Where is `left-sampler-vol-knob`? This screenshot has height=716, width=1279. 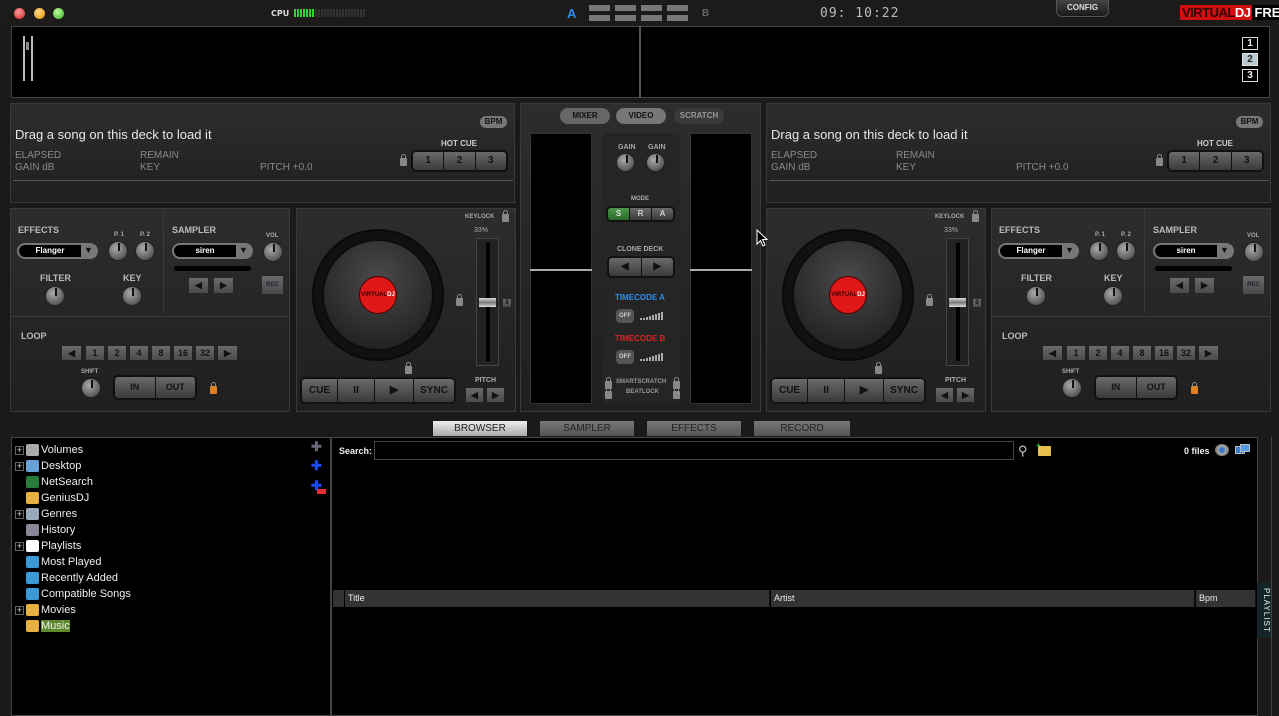
left-sampler-vol-knob is located at coordinates (273, 252).